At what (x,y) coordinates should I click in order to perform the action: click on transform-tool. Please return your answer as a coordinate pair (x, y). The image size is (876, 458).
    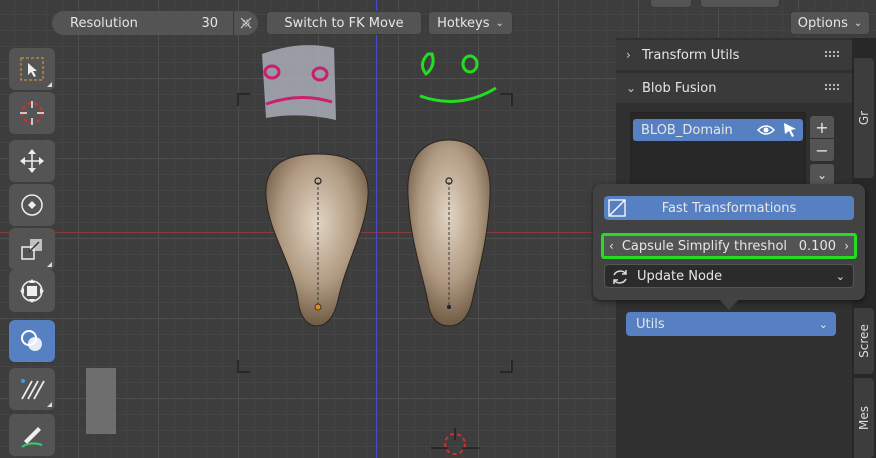
    Looking at the image, I should click on (32, 291).